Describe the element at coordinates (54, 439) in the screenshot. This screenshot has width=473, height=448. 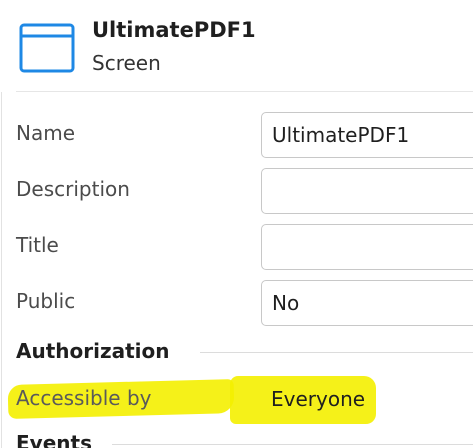
I see `section-title-events: Events` at that location.